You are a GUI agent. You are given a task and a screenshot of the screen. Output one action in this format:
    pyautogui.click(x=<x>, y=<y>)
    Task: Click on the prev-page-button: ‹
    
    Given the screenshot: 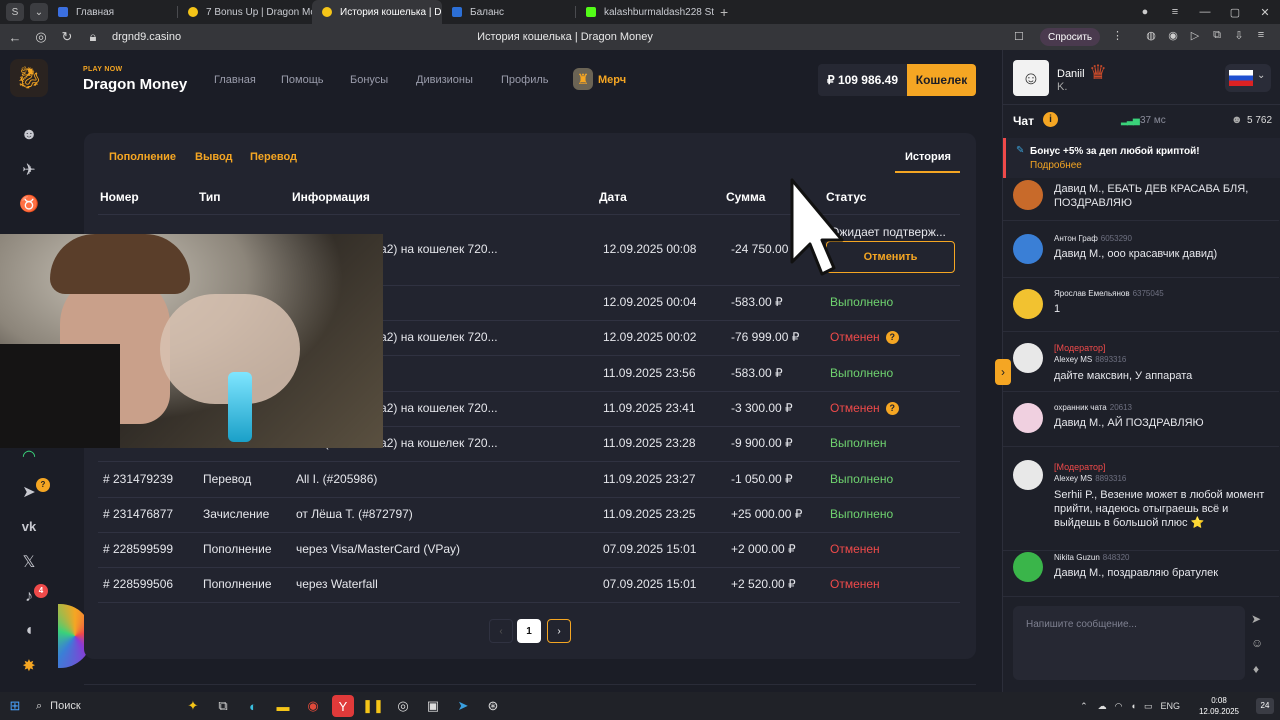 What is the action you would take?
    pyautogui.click(x=501, y=631)
    